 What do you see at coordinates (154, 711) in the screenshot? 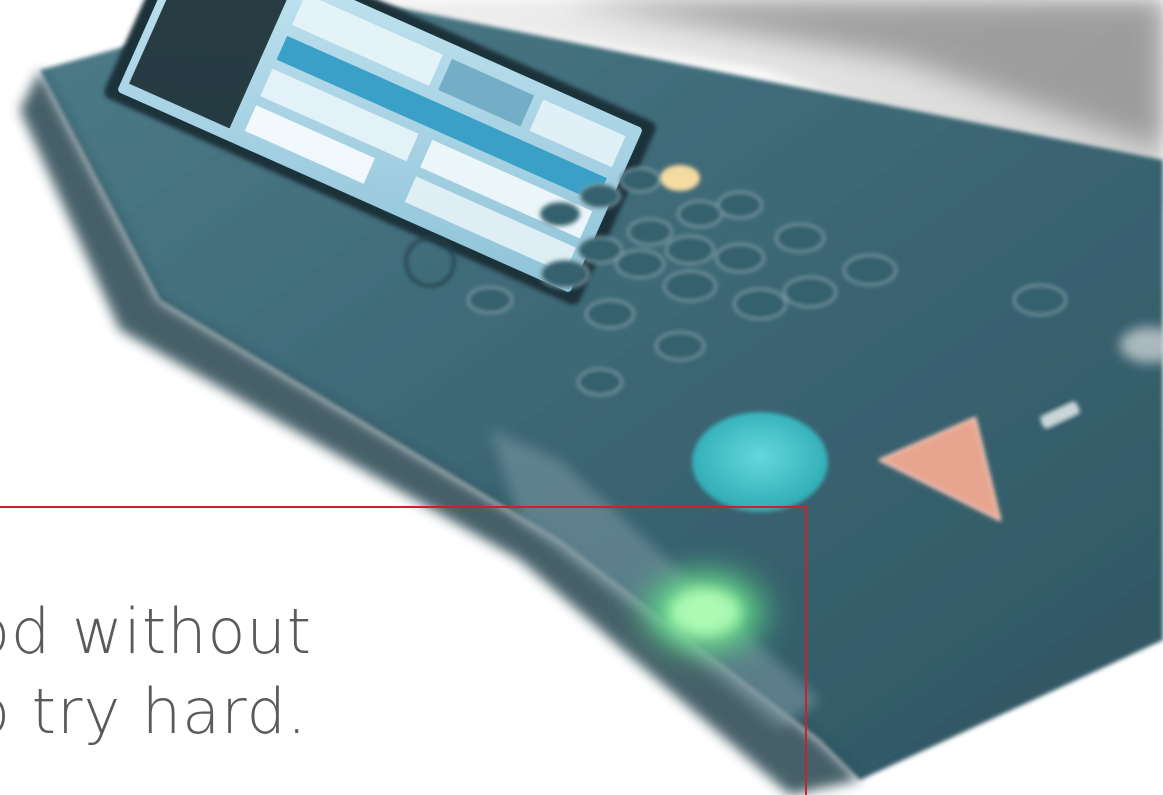
I see `tagline-line-2: o try hard.` at bounding box center [154, 711].